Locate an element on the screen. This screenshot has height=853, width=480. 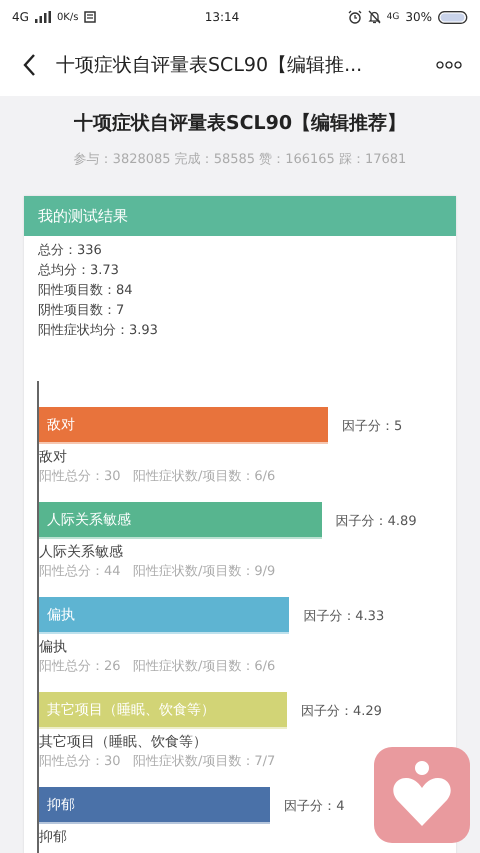
clock: 13:14 is located at coordinates (222, 17).